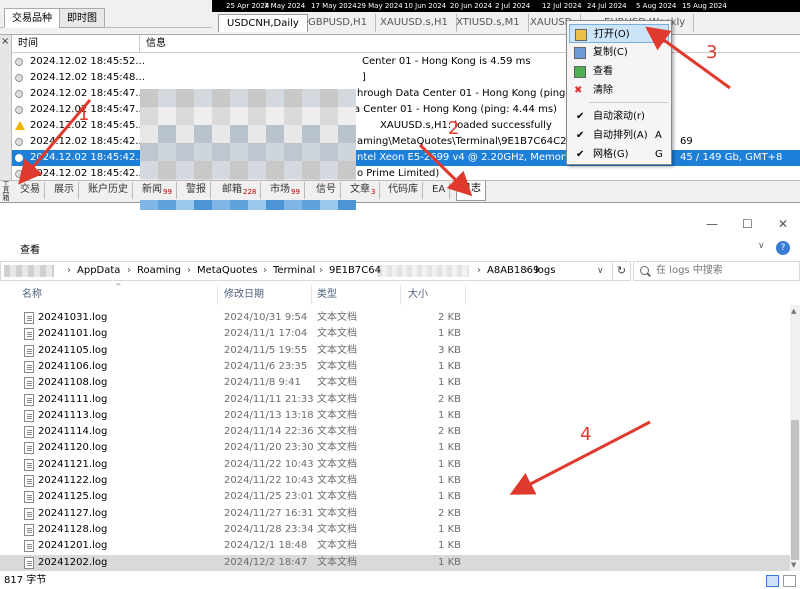 The image size is (800, 589). Describe the element at coordinates (600, 271) in the screenshot. I see `address-dropdown-icon: ∨` at that location.